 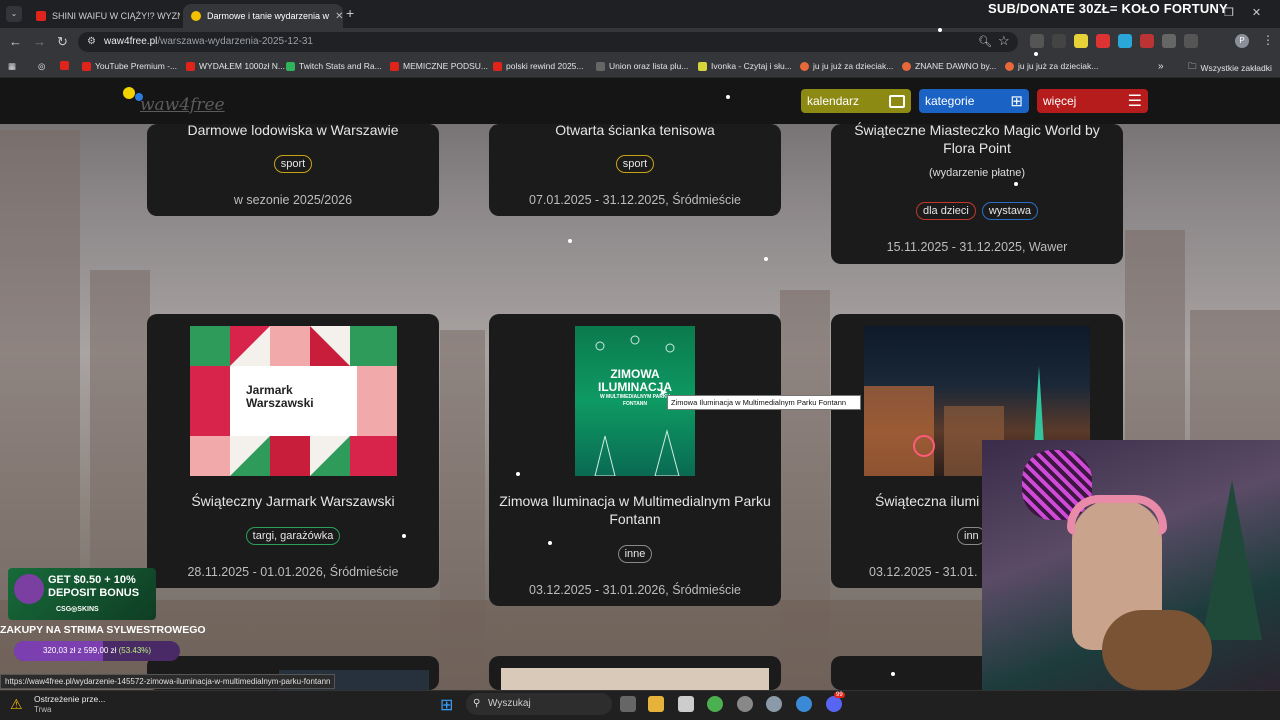 I want to click on store-icon, so click(x=686, y=704).